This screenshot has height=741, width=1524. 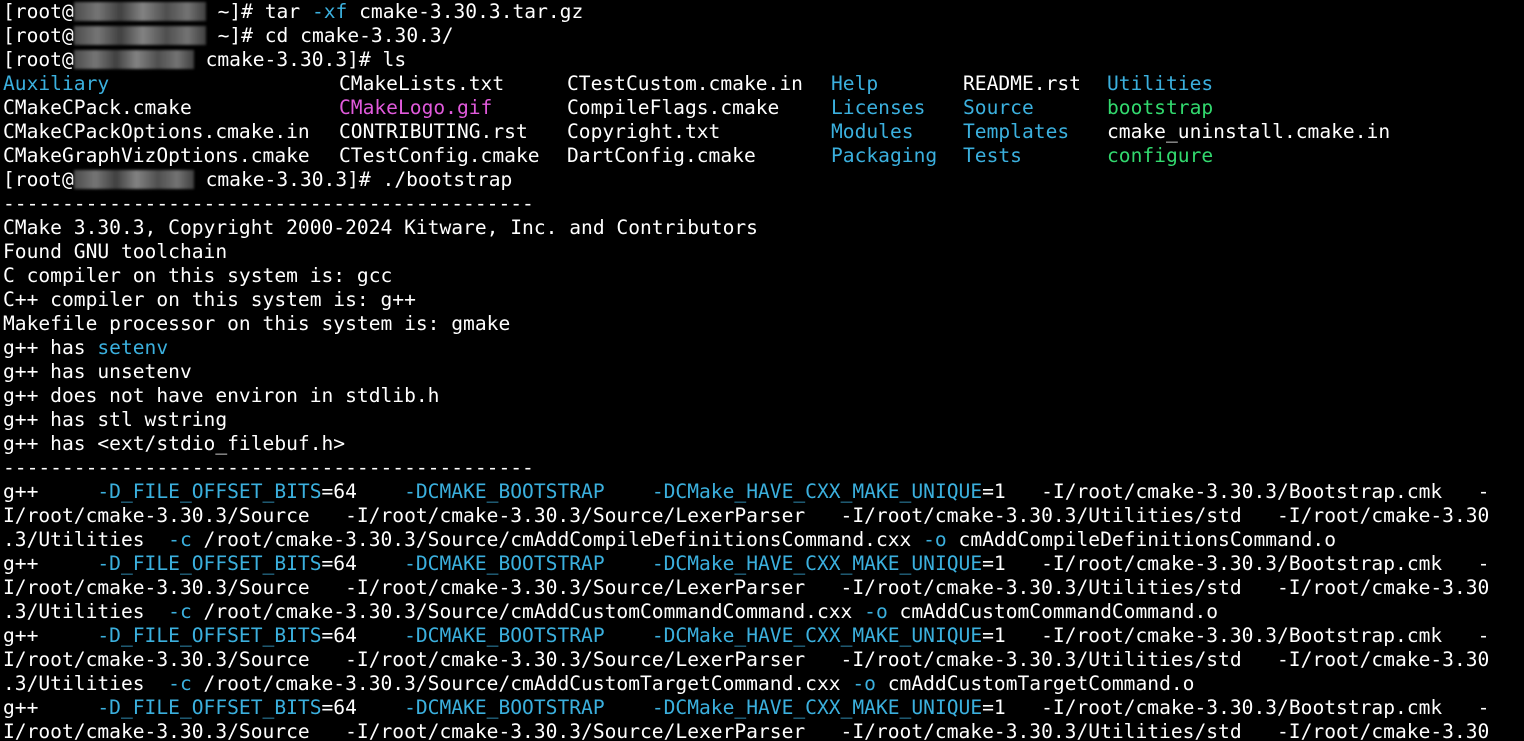 What do you see at coordinates (673, 107) in the screenshot?
I see `ls-entry-file: CompileFlags.cmake` at bounding box center [673, 107].